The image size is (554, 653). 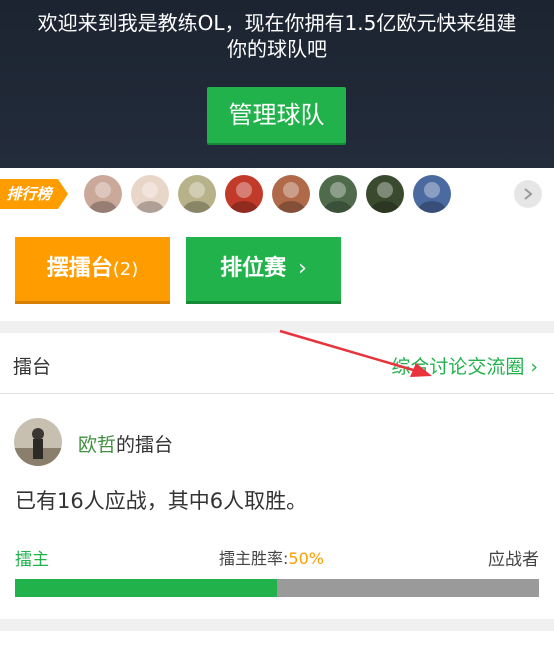 What do you see at coordinates (306, 558) in the screenshot?
I see `win-rate-value: 50%` at bounding box center [306, 558].